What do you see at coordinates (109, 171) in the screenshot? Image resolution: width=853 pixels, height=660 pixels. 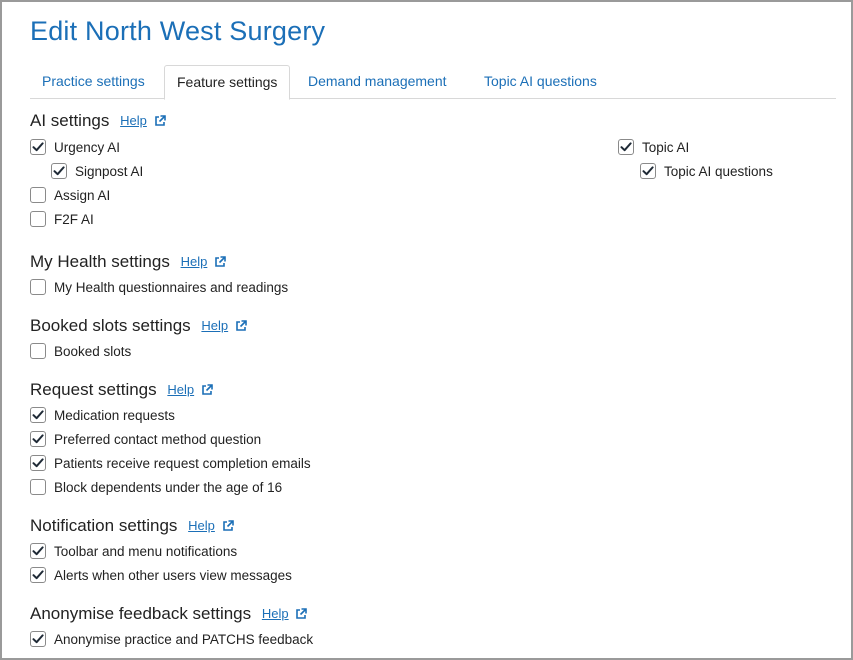 I see `checkbox-label: Signpost AI` at bounding box center [109, 171].